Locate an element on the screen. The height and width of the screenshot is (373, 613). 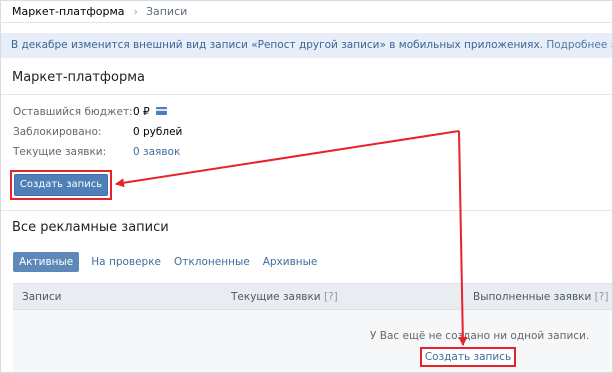
create-post-button: Создать запись is located at coordinates (61, 185).